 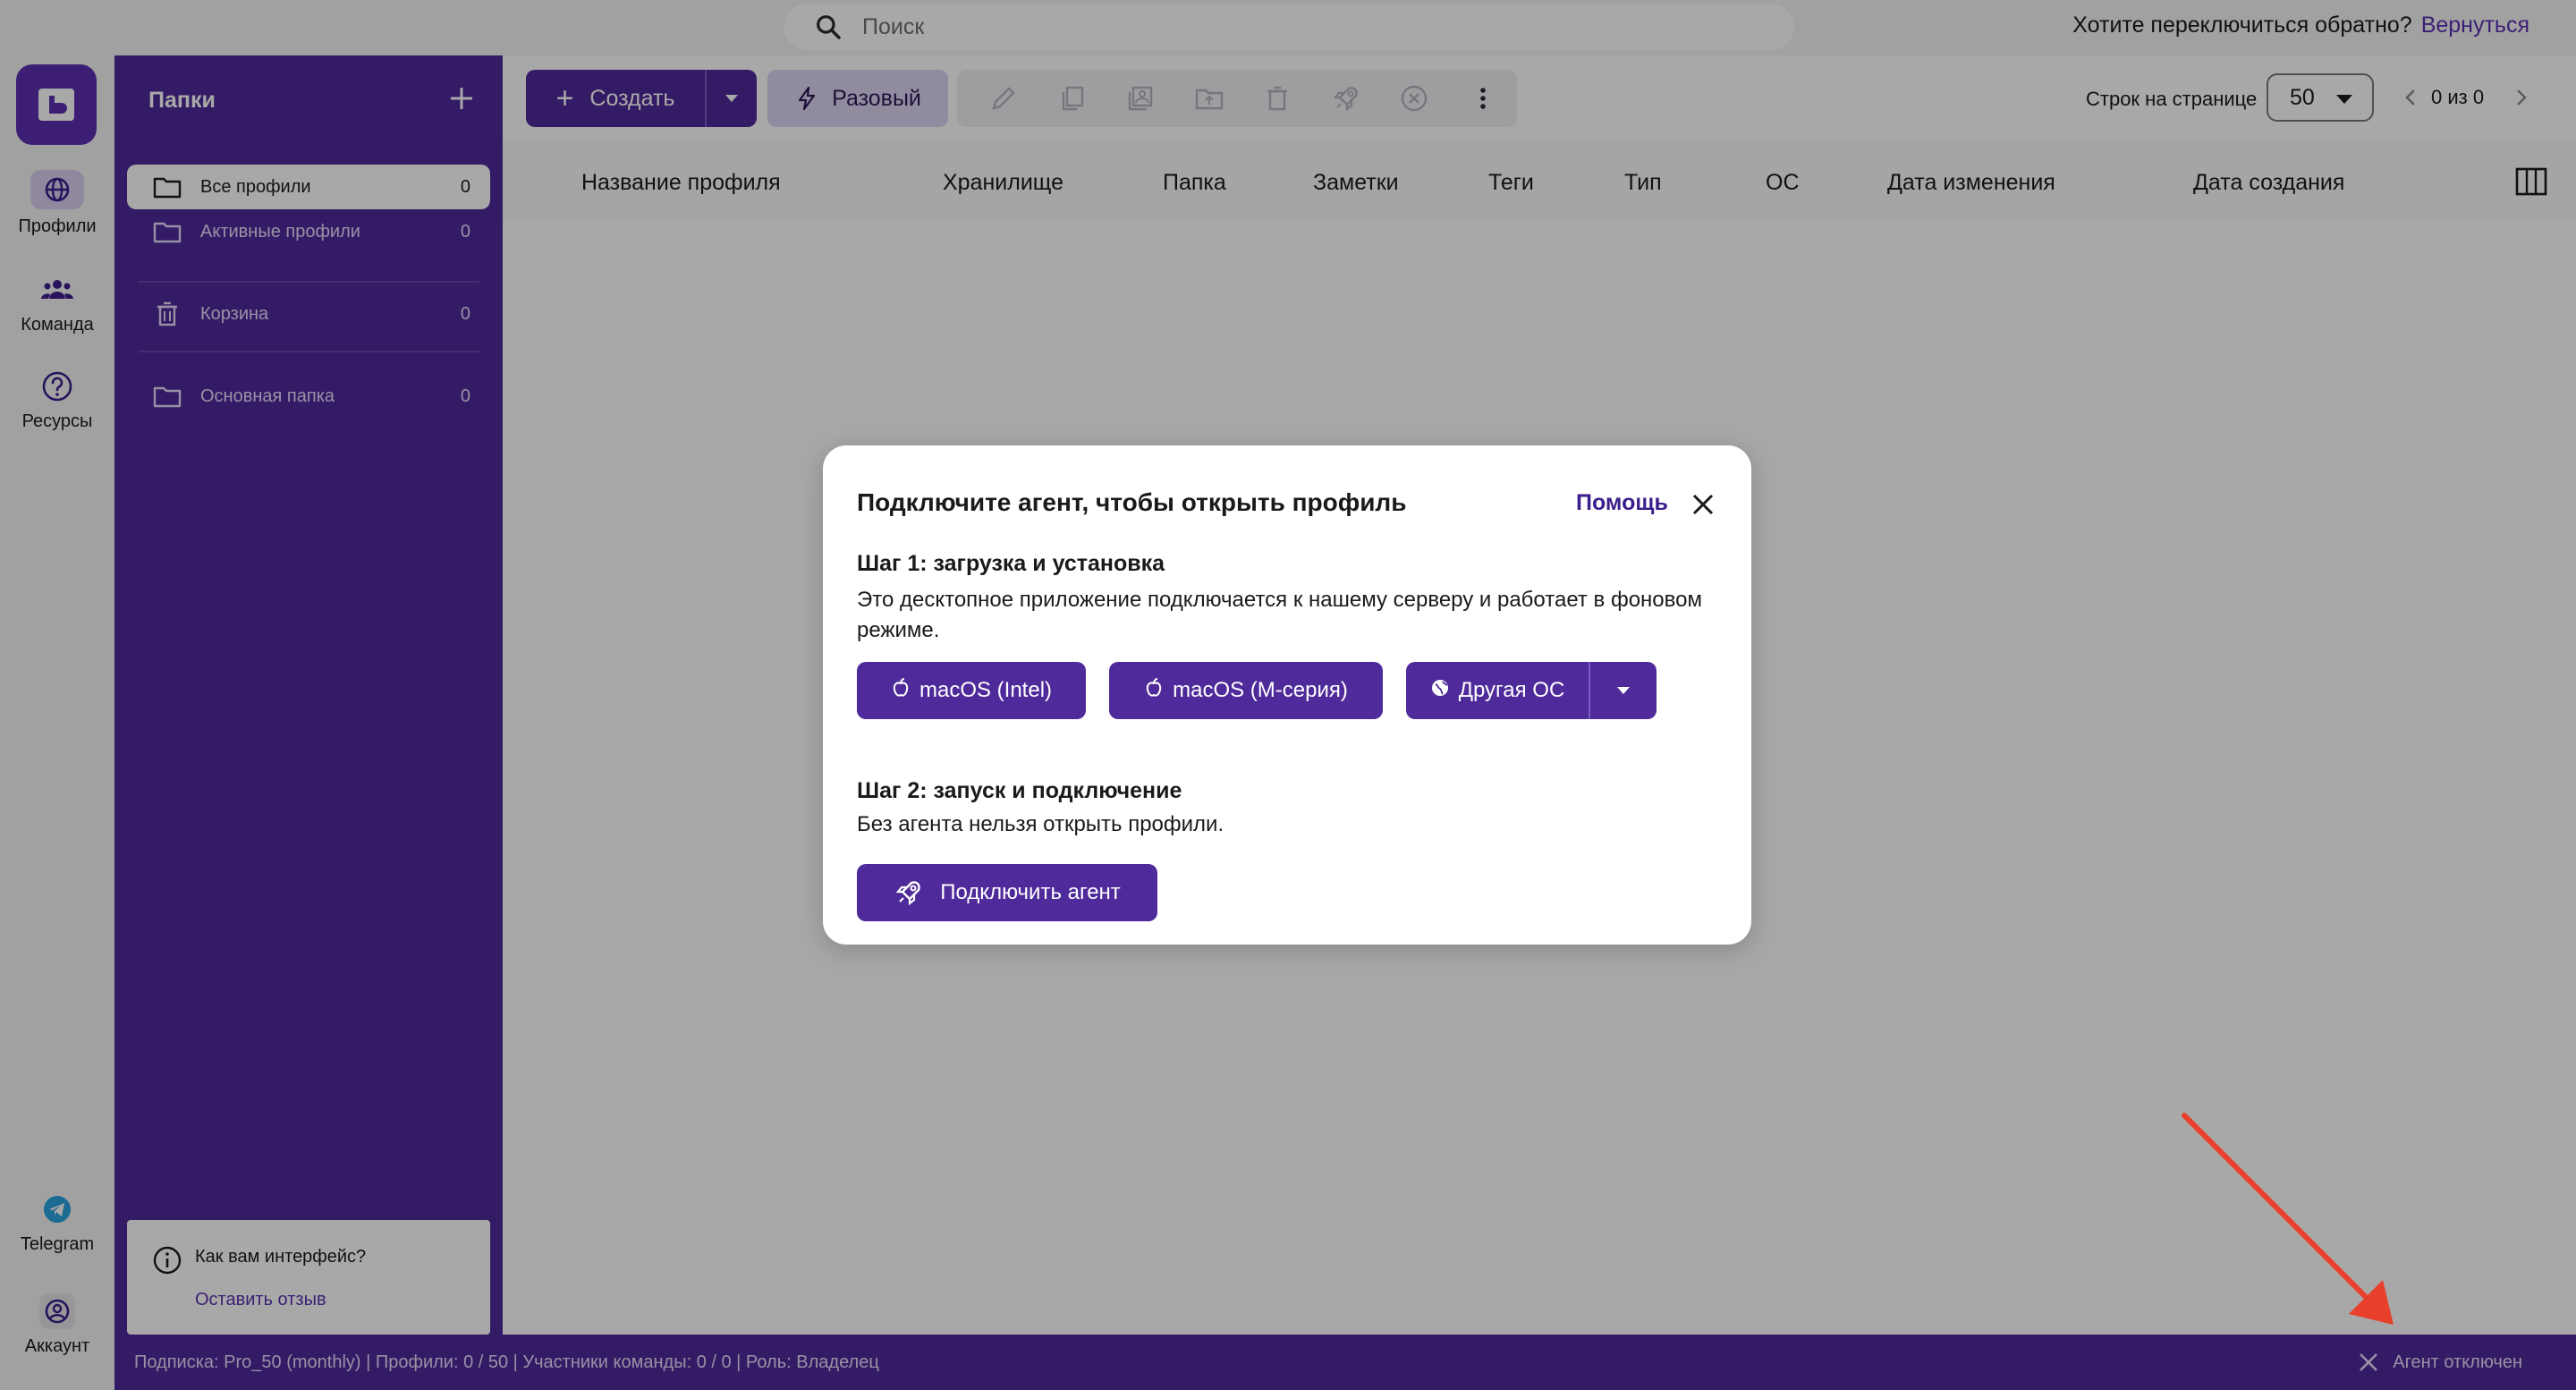 I want to click on other-os-dropdown-button, so click(x=1623, y=690).